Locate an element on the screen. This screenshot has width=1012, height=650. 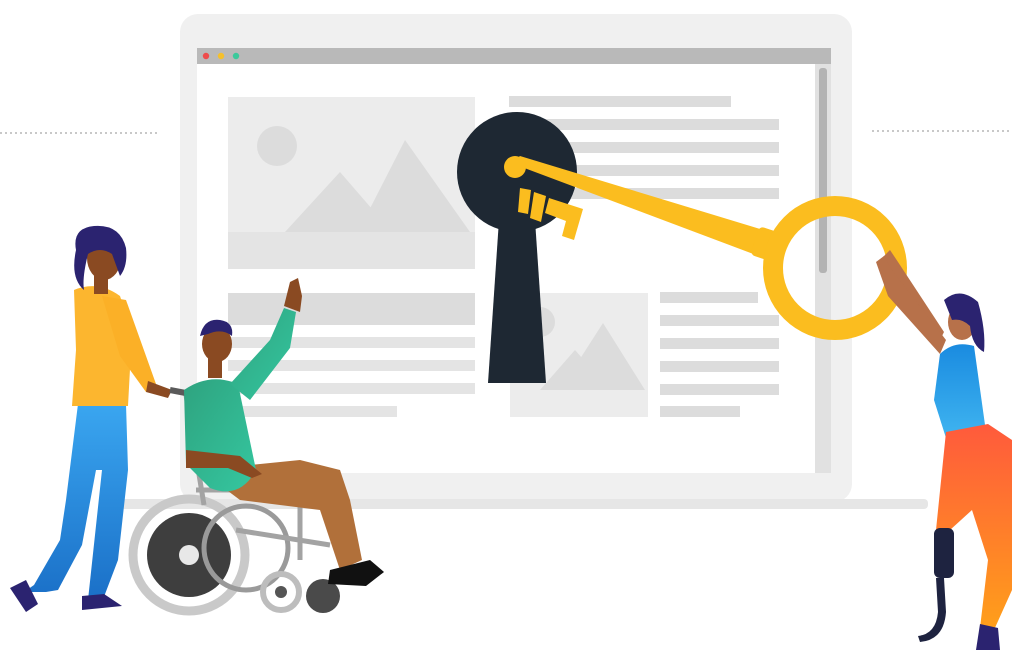
woman-right-figure is located at coordinates (944, 450).